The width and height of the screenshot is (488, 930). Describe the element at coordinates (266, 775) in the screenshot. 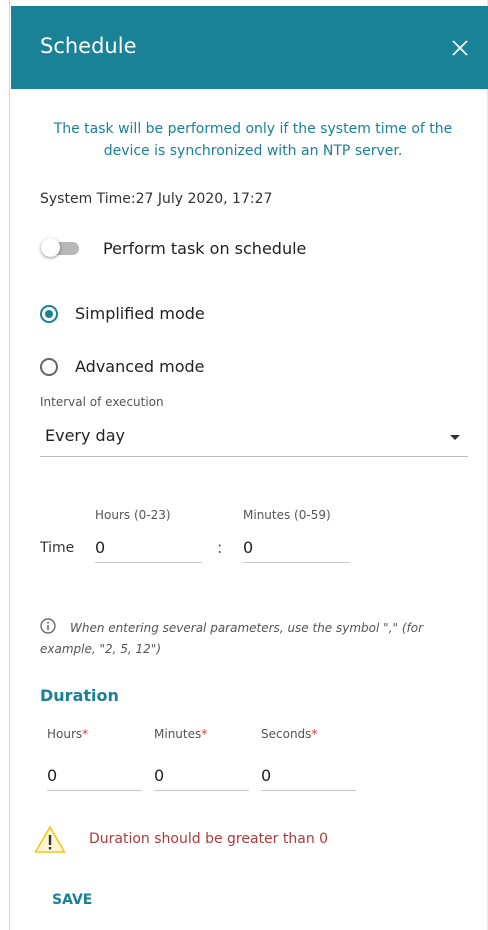

I see `duration-seconds-value: 0` at that location.